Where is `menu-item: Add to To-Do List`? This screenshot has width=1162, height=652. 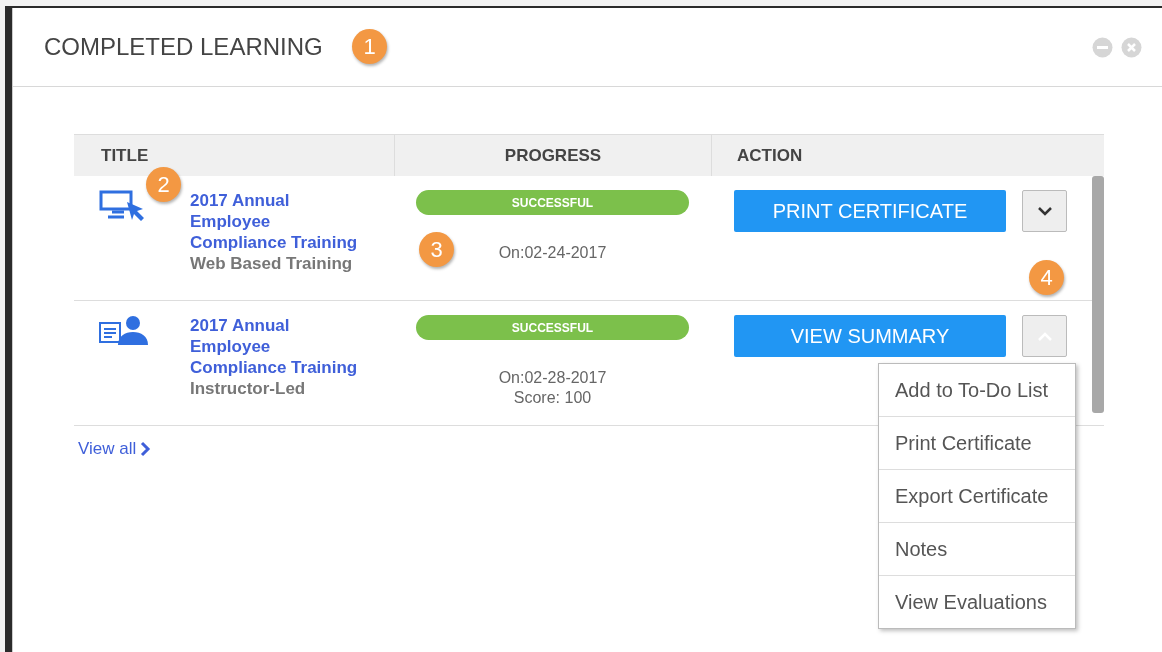 menu-item: Add to To-Do List is located at coordinates (977, 390).